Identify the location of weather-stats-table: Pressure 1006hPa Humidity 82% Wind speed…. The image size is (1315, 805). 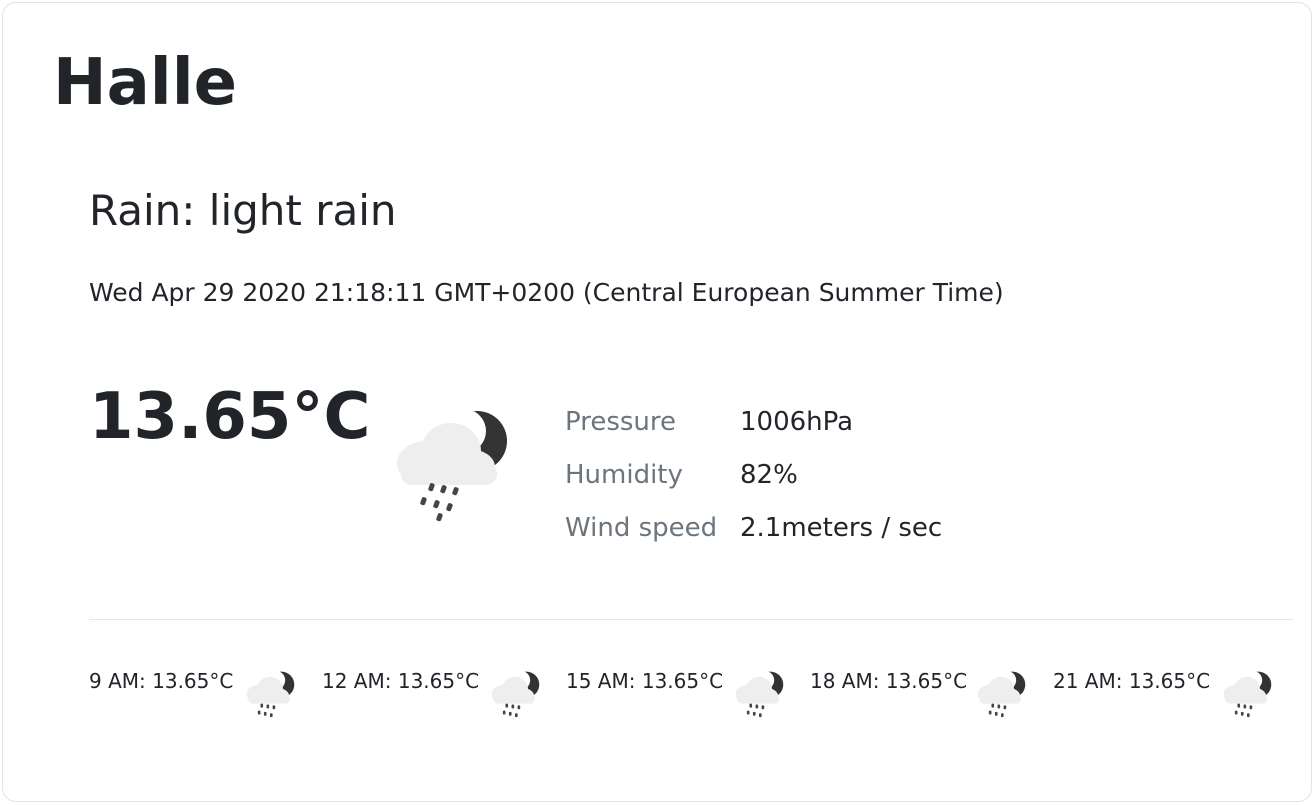
(753, 474).